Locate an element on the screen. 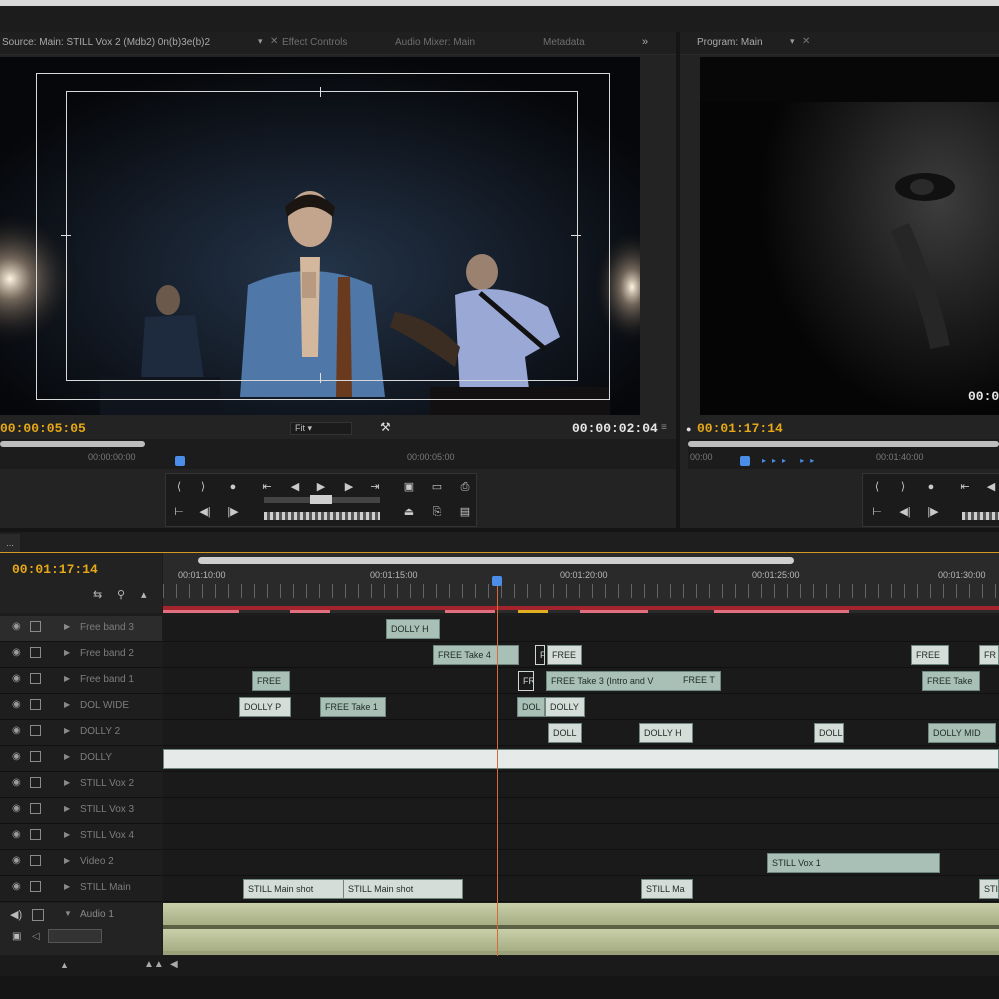 The image size is (999, 999). step-back-icon: ◀ is located at coordinates (295, 487).